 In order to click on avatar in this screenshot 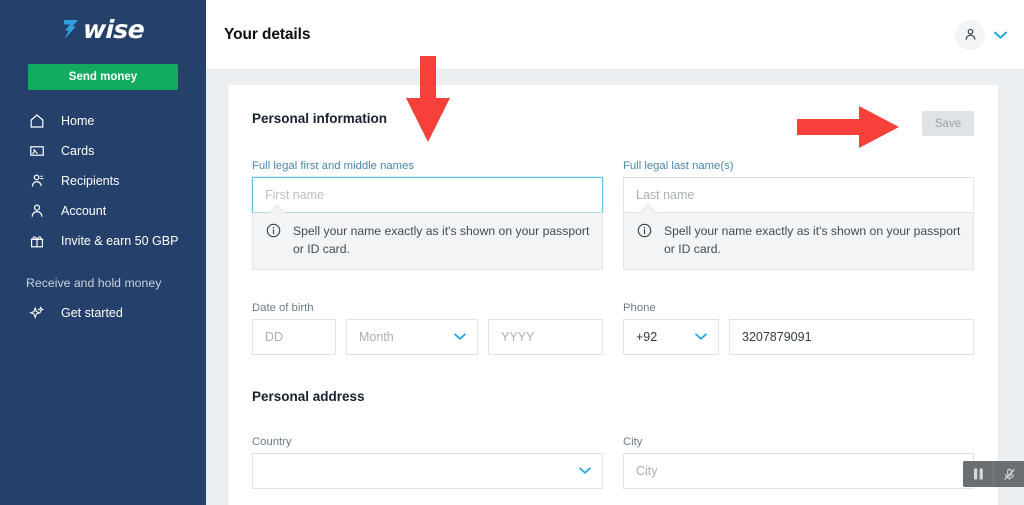, I will do `click(970, 34)`.